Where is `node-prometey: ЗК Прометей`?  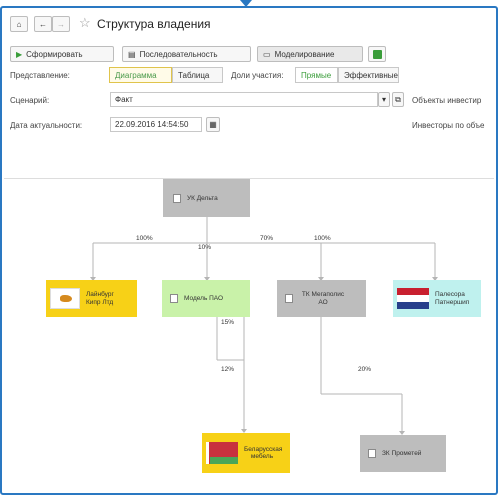 node-prometey: ЗК Прометей is located at coordinates (403, 453).